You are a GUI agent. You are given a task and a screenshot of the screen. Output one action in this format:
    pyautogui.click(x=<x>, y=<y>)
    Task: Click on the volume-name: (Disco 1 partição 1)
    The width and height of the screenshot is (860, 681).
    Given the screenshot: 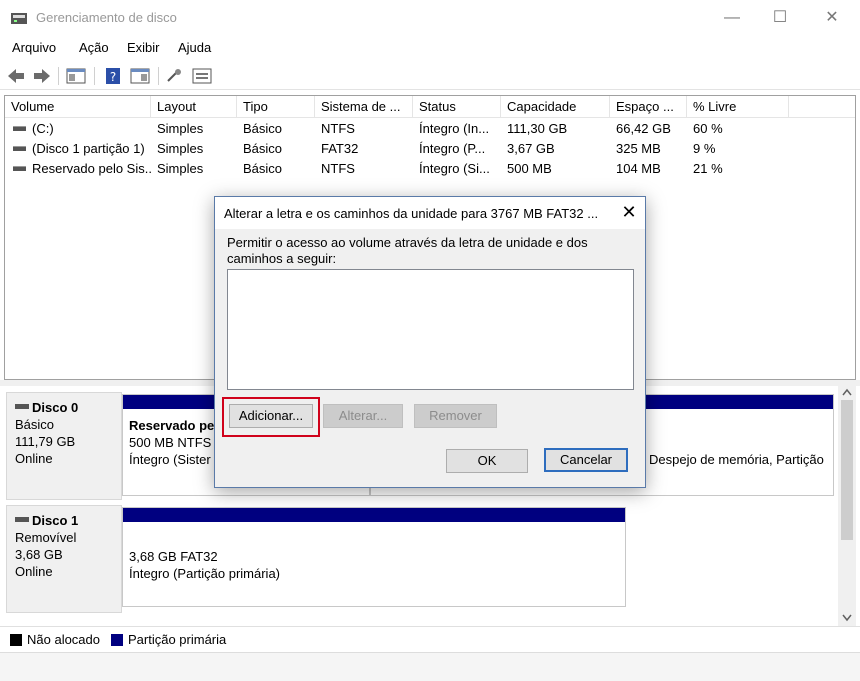 What is the action you would take?
    pyautogui.click(x=88, y=148)
    